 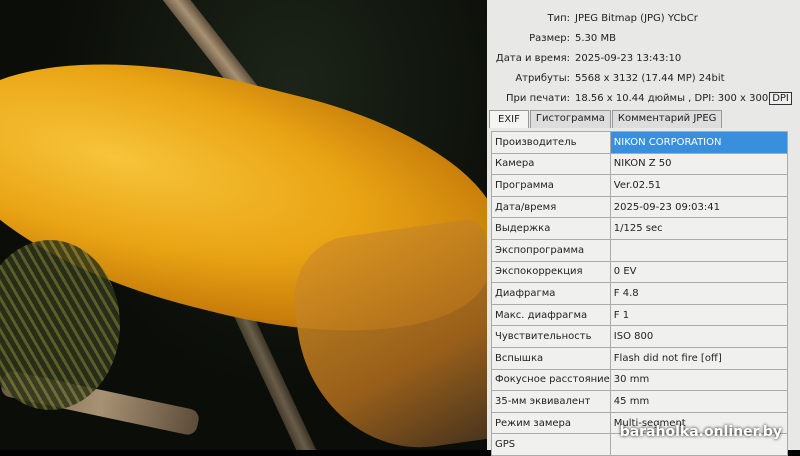 What do you see at coordinates (699, 185) in the screenshot?
I see `exif-value: Ver.02.51` at bounding box center [699, 185].